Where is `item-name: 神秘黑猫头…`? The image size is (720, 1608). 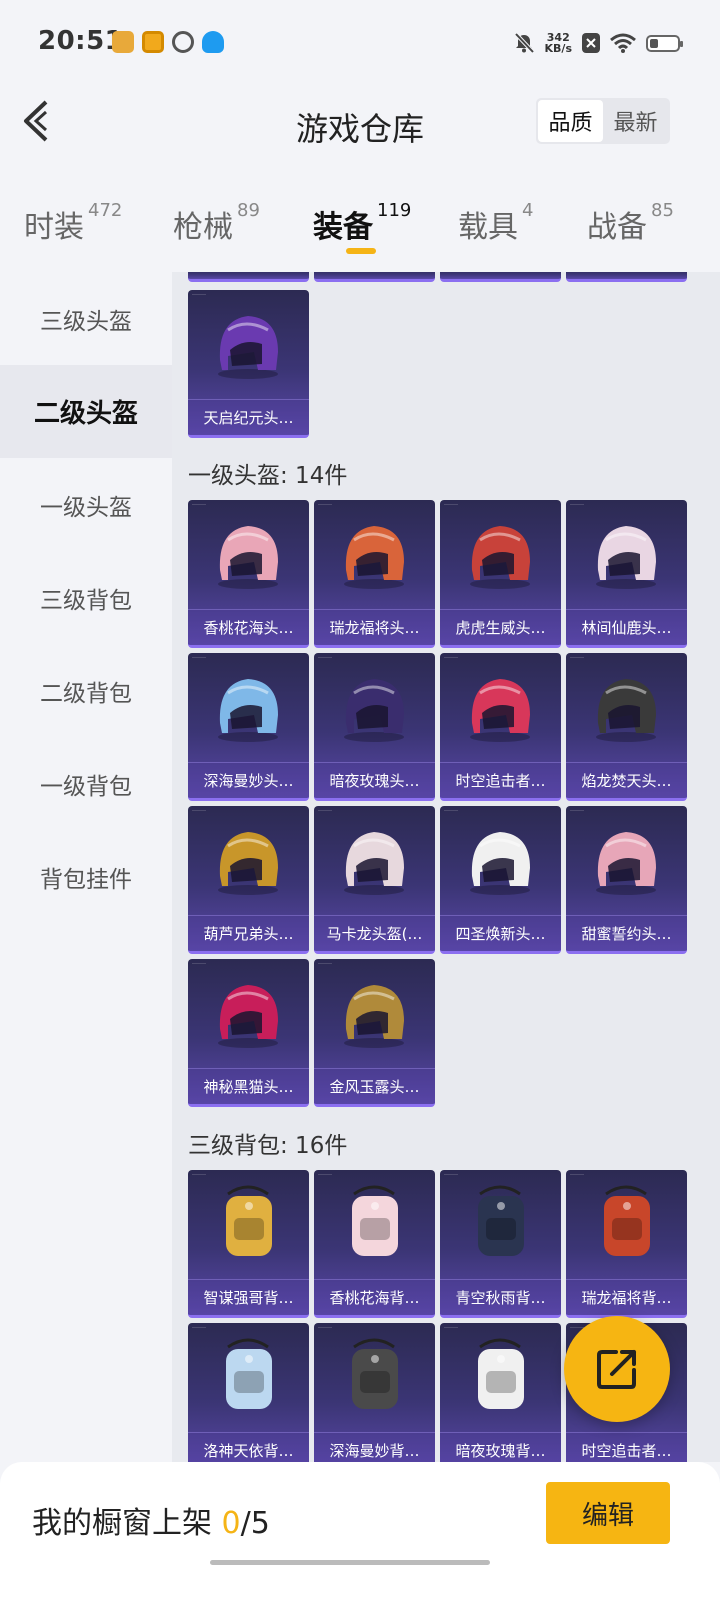 item-name: 神秘黑猫头… is located at coordinates (248, 1086).